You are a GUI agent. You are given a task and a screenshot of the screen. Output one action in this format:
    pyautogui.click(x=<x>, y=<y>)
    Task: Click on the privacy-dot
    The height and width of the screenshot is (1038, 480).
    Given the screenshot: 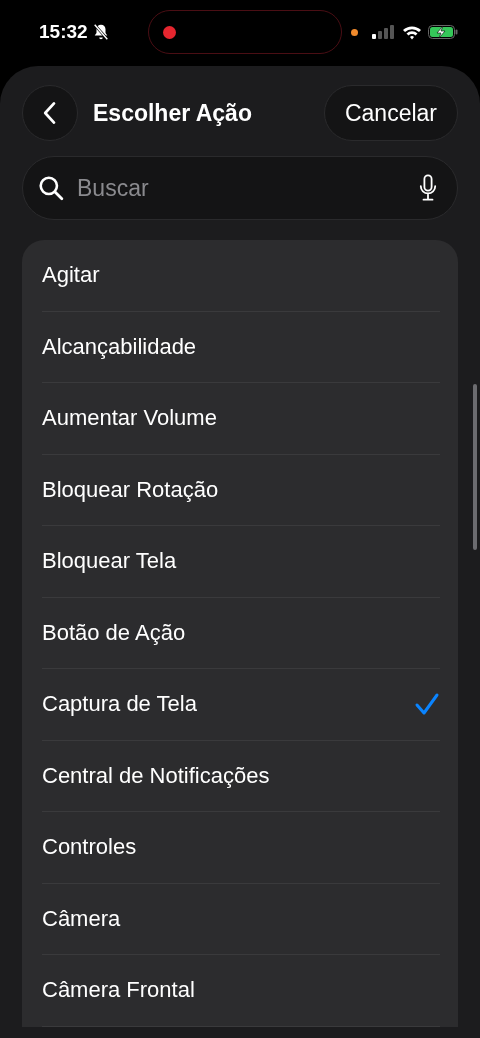 What is the action you would take?
    pyautogui.click(x=354, y=32)
    